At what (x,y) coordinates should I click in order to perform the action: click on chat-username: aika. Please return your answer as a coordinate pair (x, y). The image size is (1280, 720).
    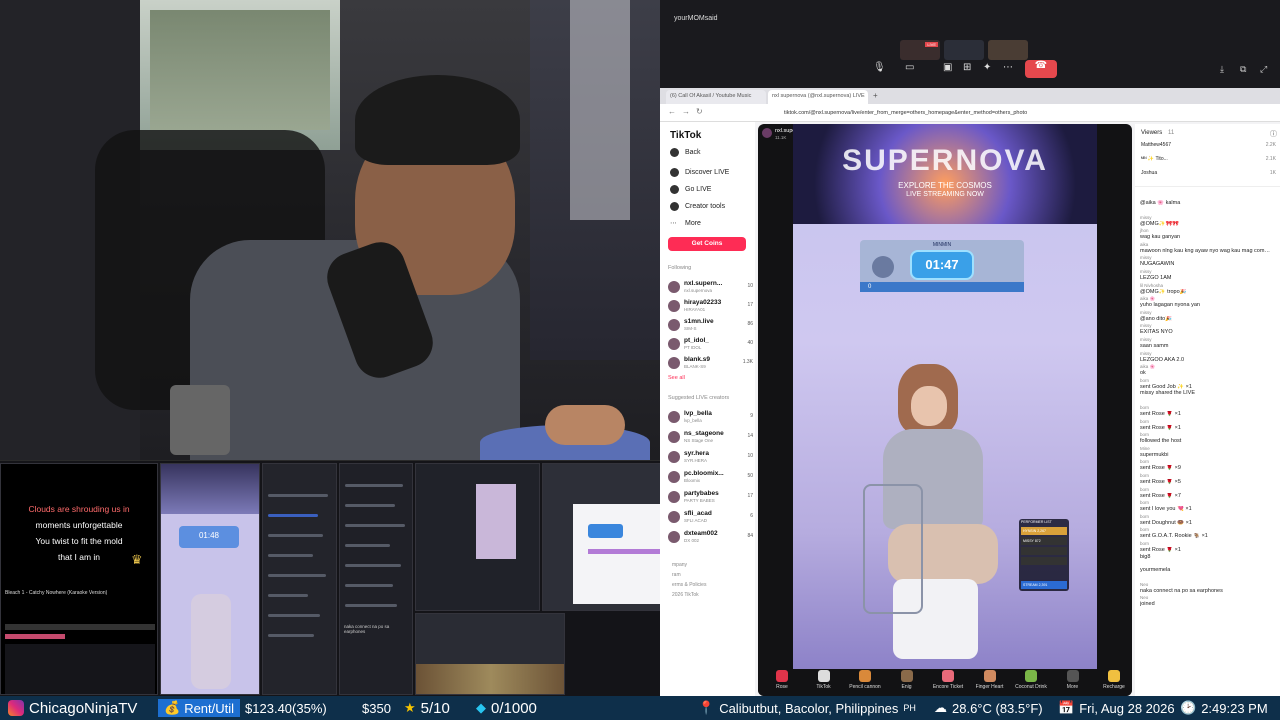
    Looking at the image, I should click on (1205, 244).